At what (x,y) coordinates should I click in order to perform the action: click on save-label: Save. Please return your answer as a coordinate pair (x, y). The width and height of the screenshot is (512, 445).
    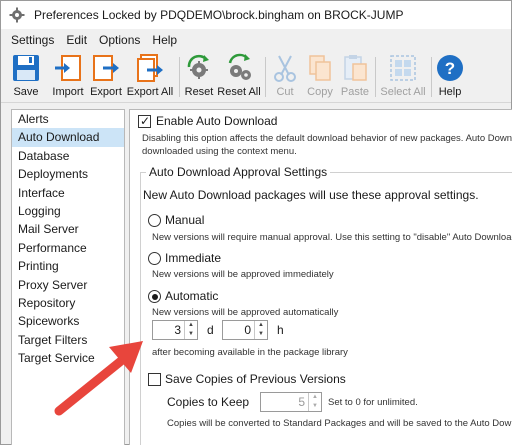
    Looking at the image, I should click on (26, 92).